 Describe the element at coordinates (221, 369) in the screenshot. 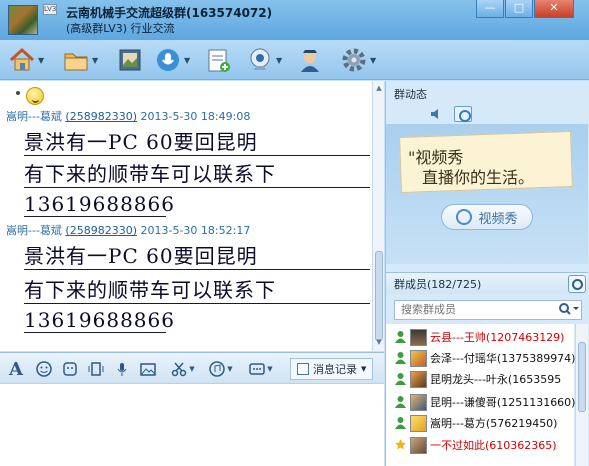

I see `music-icon: ▼` at that location.